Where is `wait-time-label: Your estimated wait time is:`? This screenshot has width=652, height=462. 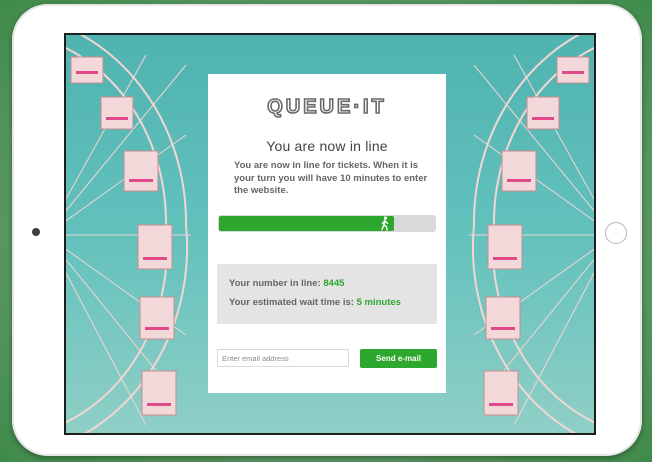 wait-time-label: Your estimated wait time is: is located at coordinates (291, 302).